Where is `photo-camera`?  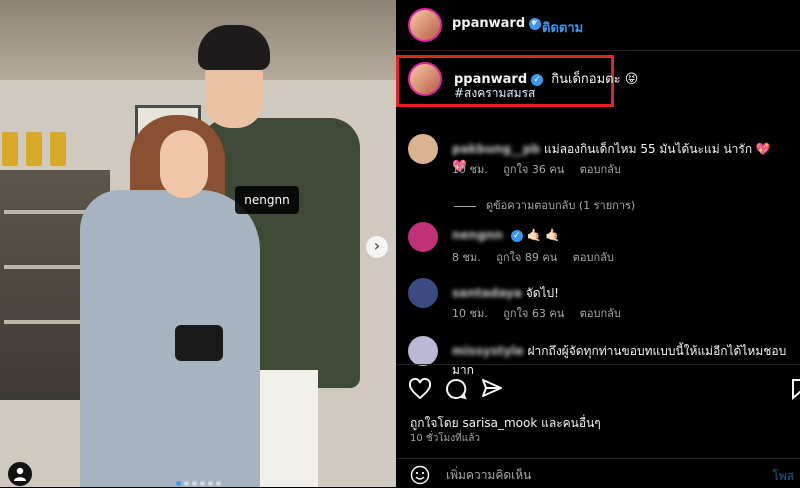 photo-camera is located at coordinates (199, 343).